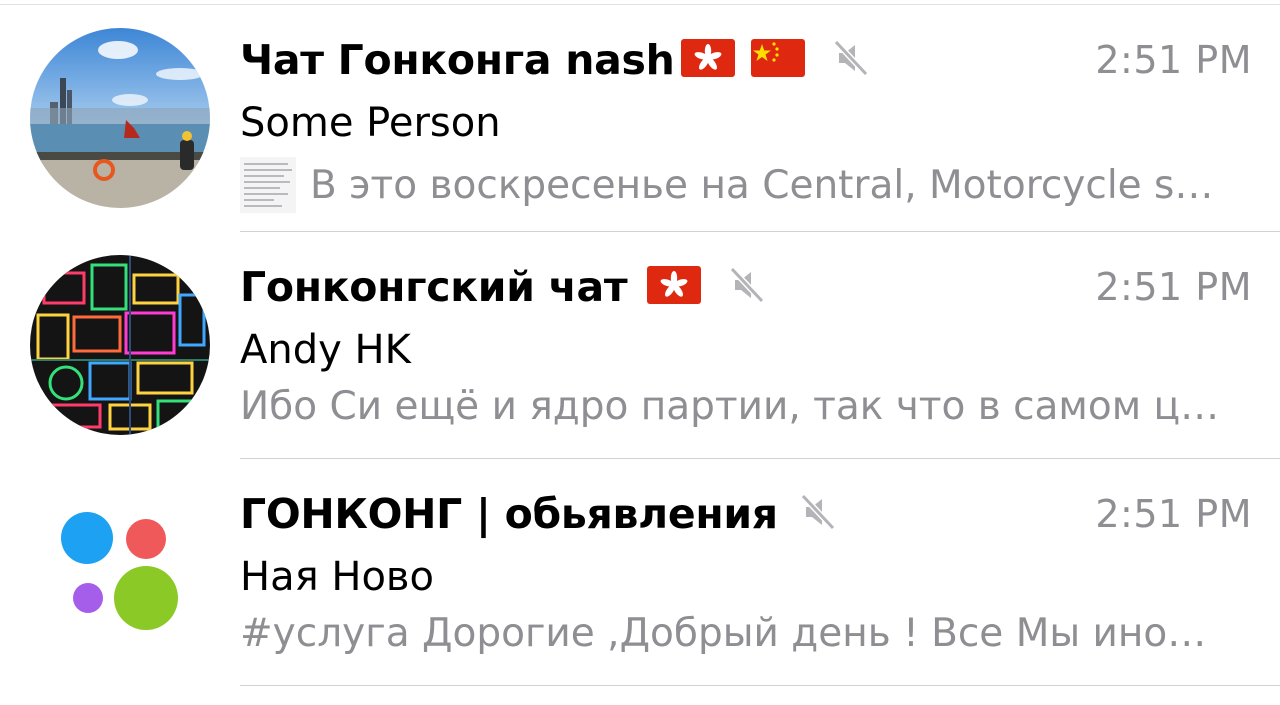 This screenshot has height=705, width=1280. I want to click on chat-title: Гонконгский чат, so click(434, 287).